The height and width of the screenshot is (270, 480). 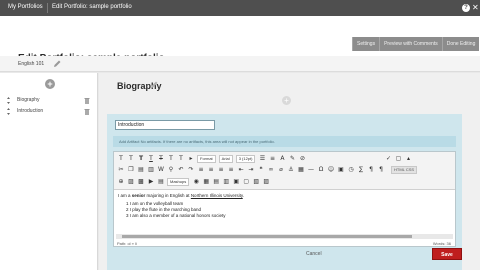 I want to click on subscript-icon: T, so click(x=181, y=159).